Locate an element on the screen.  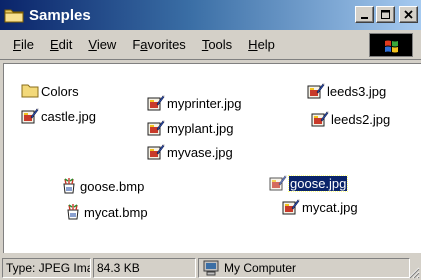
file-item-myprinter-jpg: myprinter.jpg is located at coordinates (194, 103).